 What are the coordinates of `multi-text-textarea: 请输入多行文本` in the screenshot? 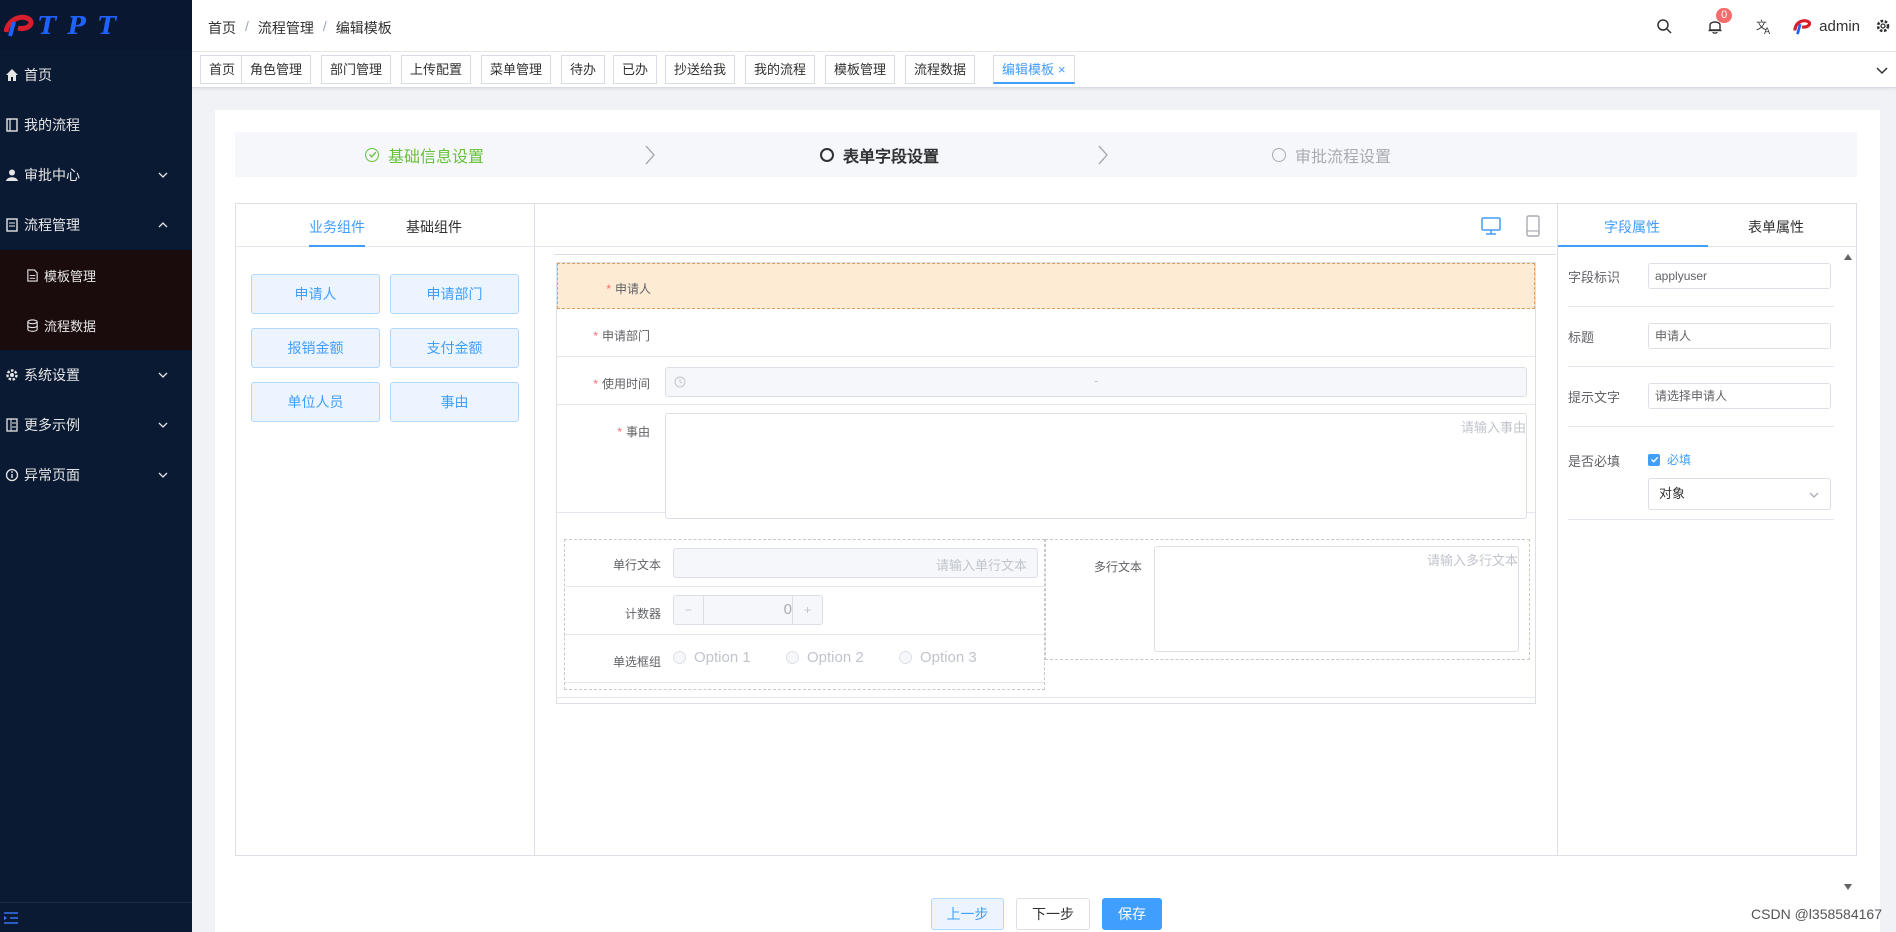 It's located at (1336, 599).